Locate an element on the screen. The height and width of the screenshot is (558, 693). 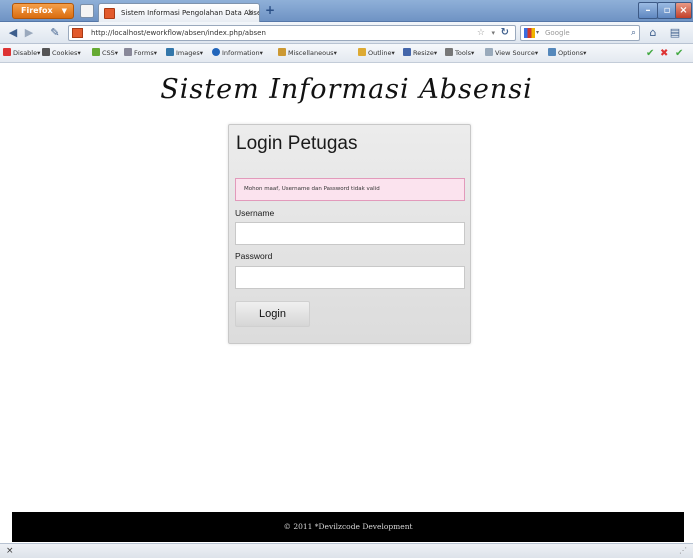
chevron-down-icon: ▼ is located at coordinates (64, 11).